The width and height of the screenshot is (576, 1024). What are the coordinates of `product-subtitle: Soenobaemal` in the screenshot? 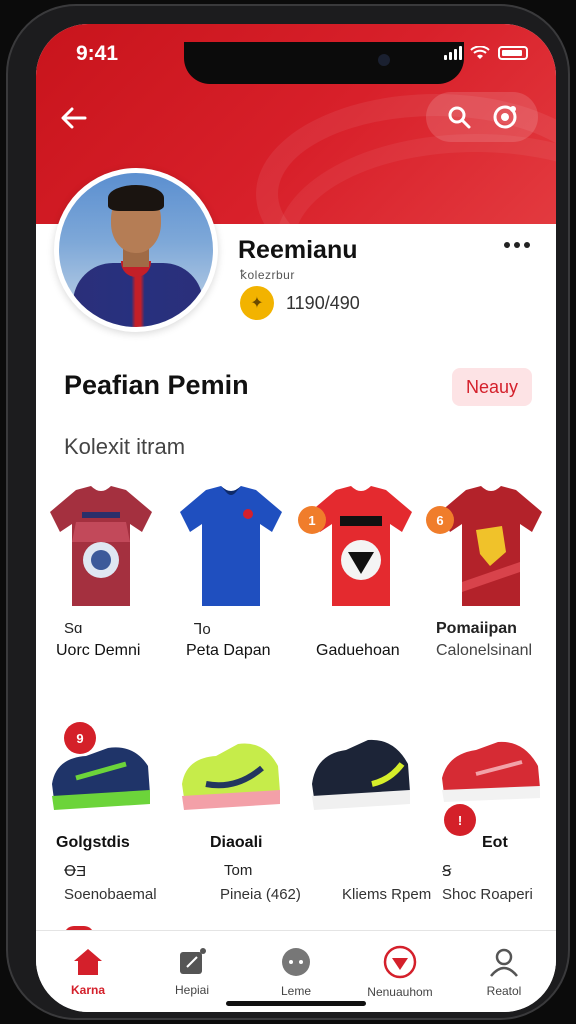 It's located at (110, 894).